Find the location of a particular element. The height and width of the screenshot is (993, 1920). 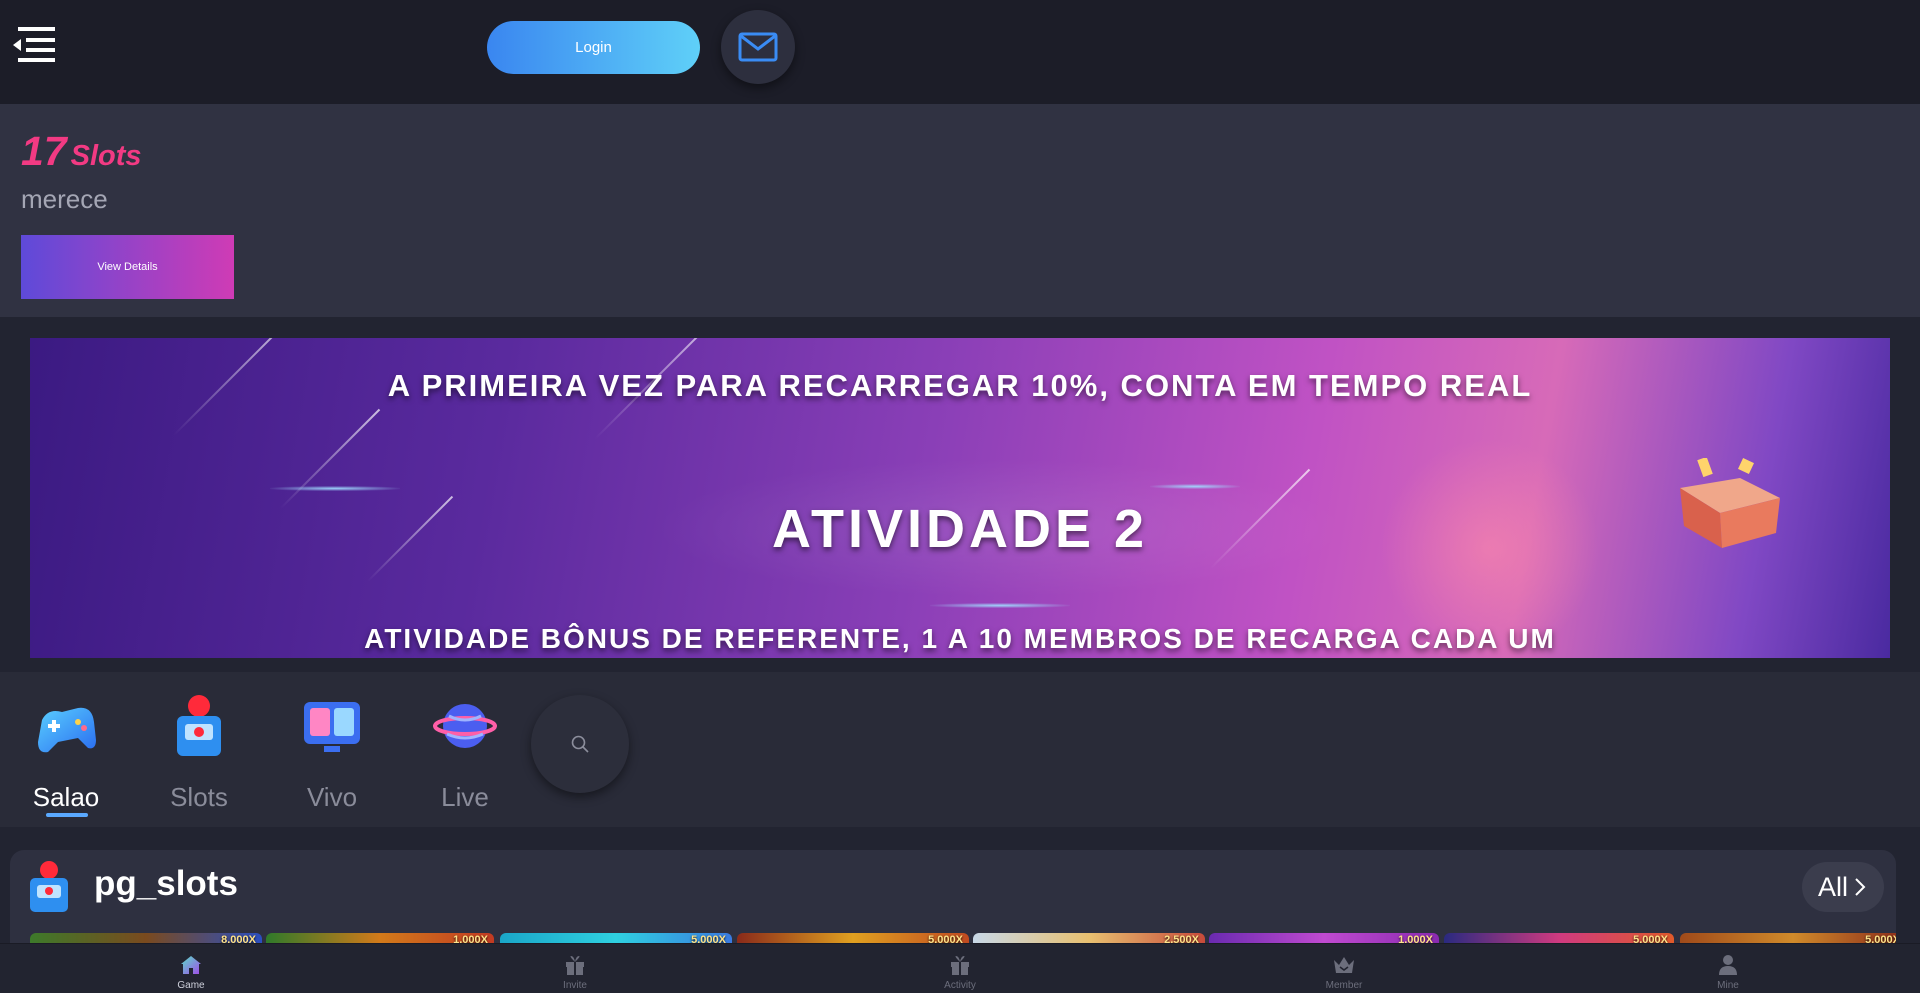

promo-count: 17 is located at coordinates (44, 151).